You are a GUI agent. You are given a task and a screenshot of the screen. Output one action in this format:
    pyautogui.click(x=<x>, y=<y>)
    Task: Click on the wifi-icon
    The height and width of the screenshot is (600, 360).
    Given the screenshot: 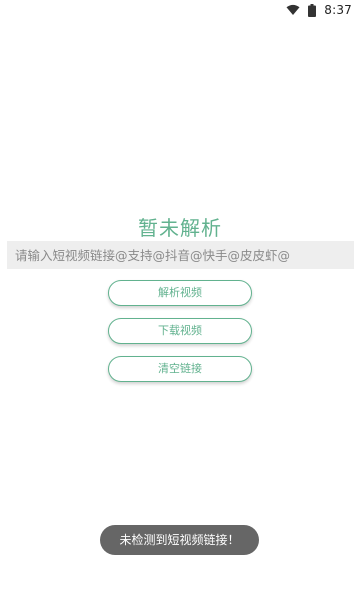 What is the action you would take?
    pyautogui.click(x=293, y=10)
    